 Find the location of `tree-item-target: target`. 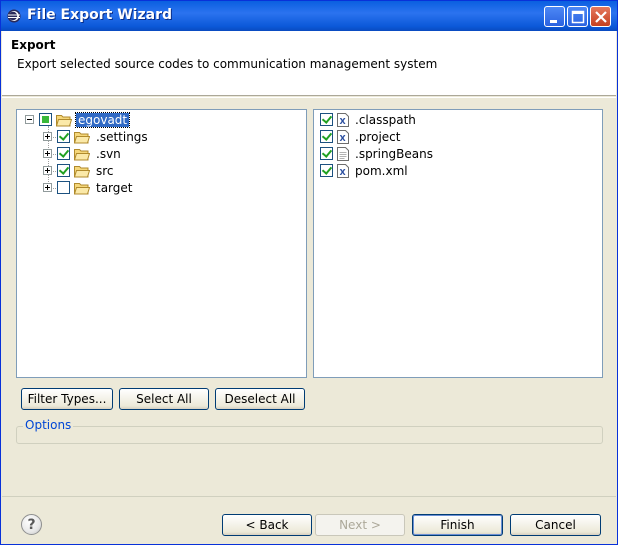

tree-item-target: target is located at coordinates (89, 187).